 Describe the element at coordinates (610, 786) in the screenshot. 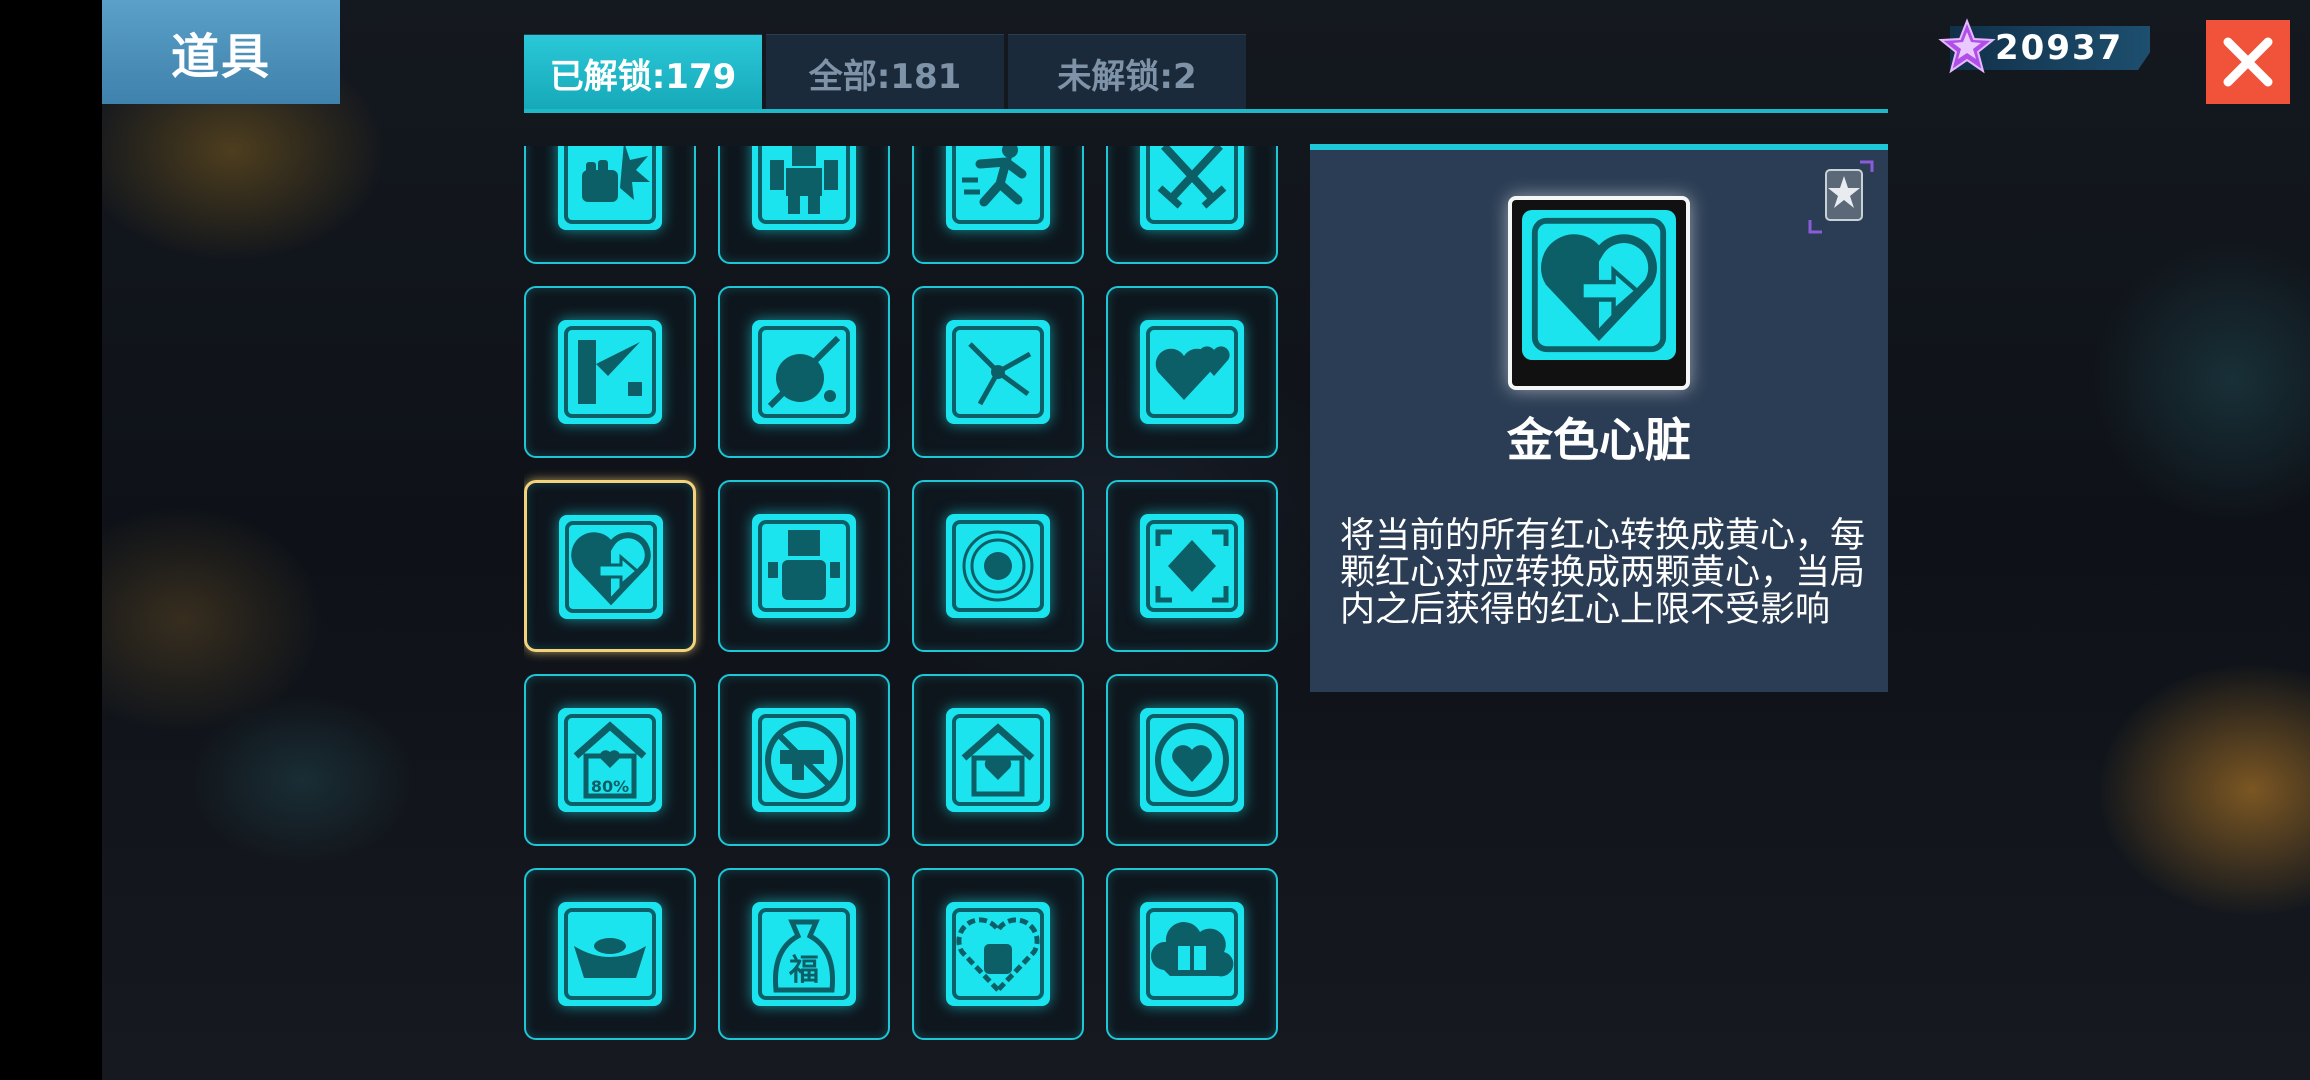

I see `house-heart-80-text: 80%` at that location.